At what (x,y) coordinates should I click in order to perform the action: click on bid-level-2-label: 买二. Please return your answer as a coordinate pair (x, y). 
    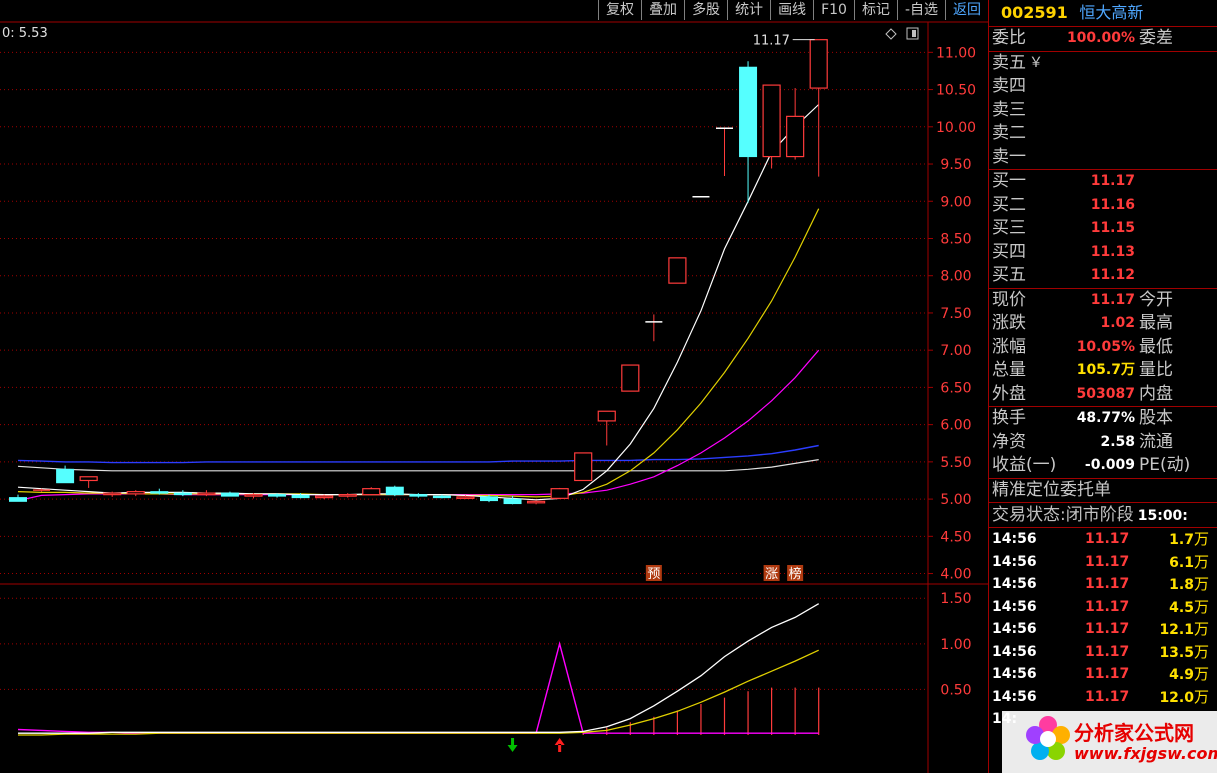
    Looking at the image, I should click on (1009, 204).